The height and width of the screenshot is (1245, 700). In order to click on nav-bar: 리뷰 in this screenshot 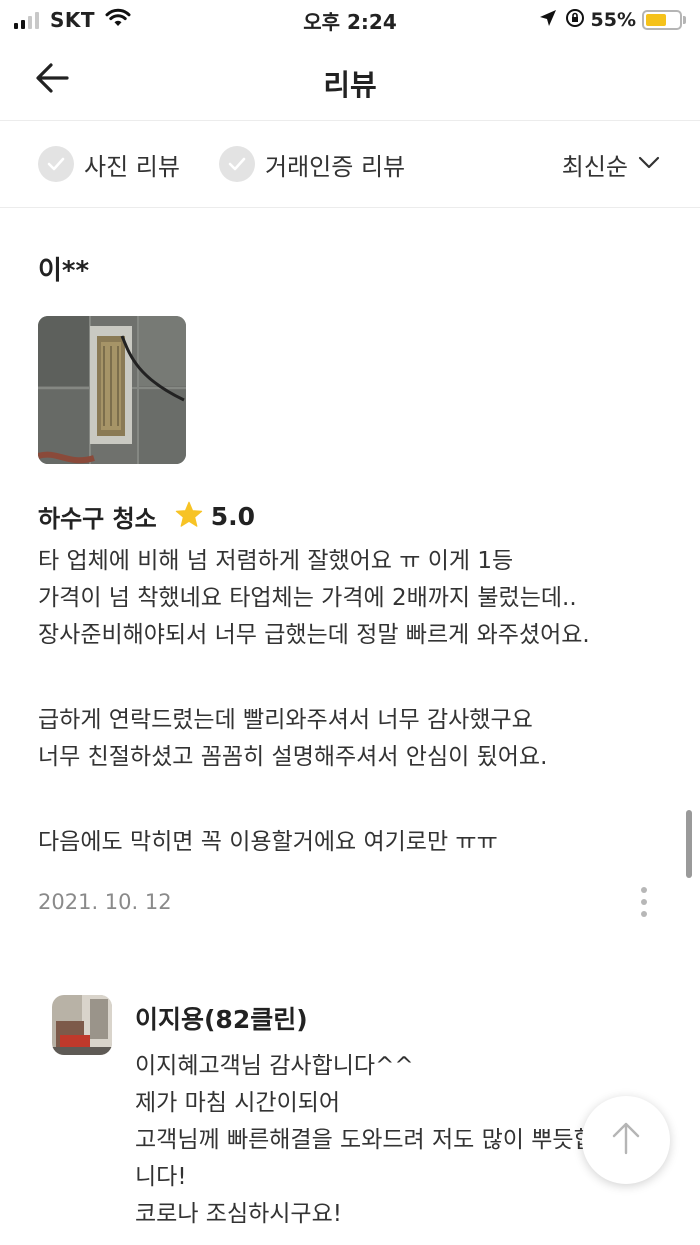, I will do `click(350, 80)`.